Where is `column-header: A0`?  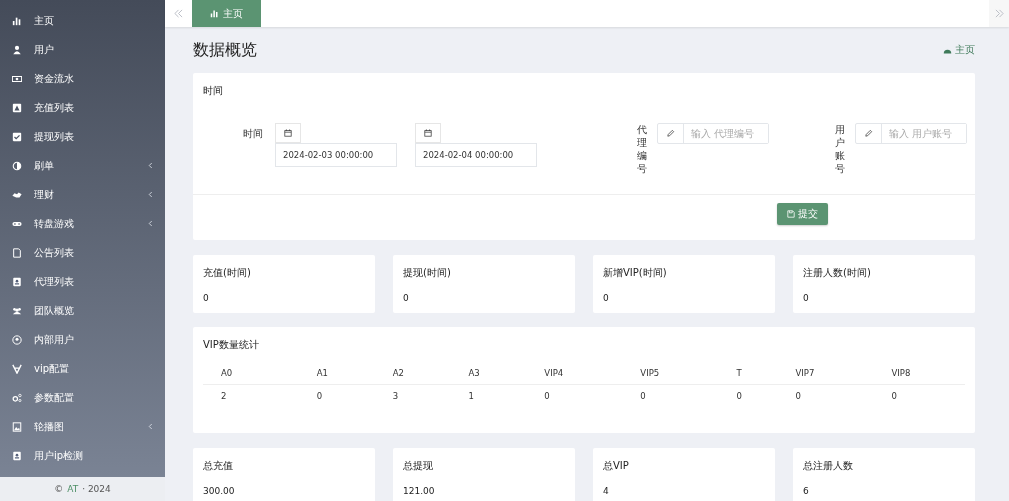
column-header: A0 is located at coordinates (251, 373).